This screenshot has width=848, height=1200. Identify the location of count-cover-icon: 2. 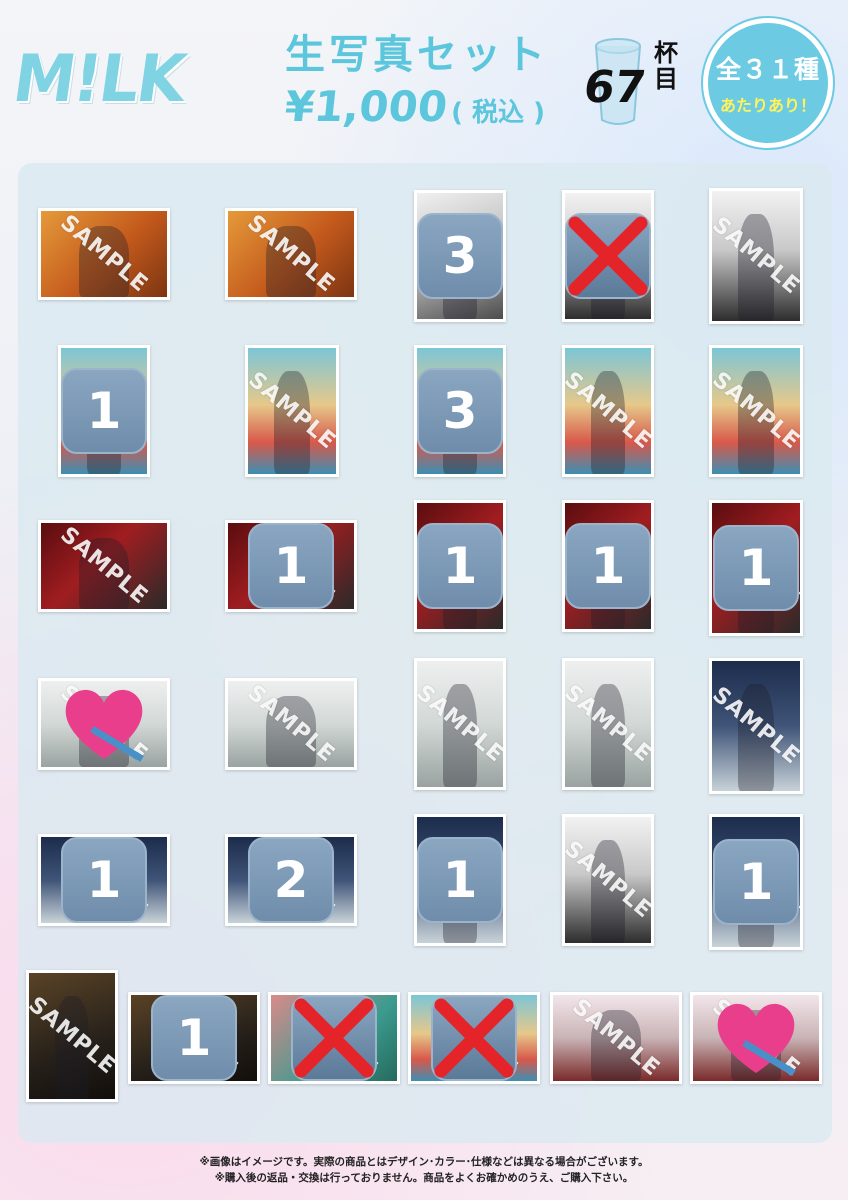
(291, 880).